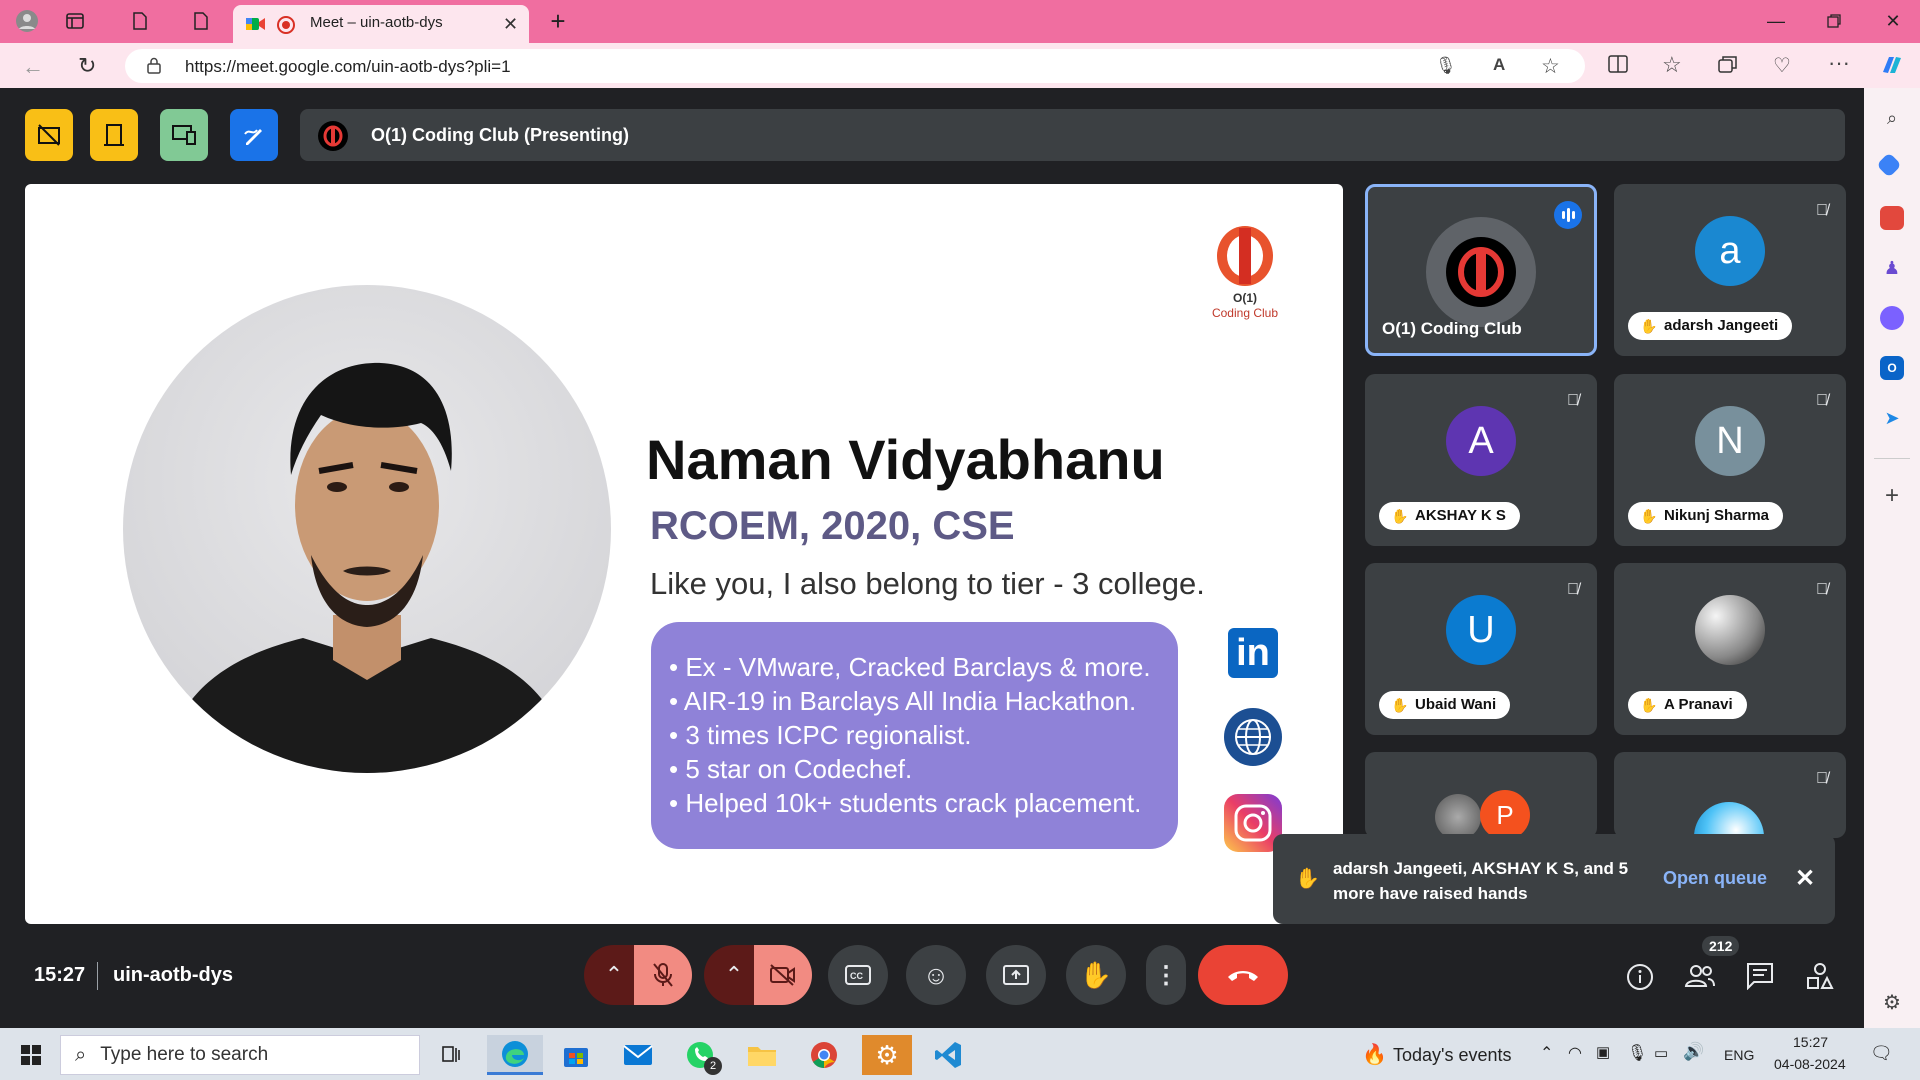 Image resolution: width=1920 pixels, height=1080 pixels. What do you see at coordinates (1892, 268) in the screenshot?
I see `sidebar-games-icon: ♟` at bounding box center [1892, 268].